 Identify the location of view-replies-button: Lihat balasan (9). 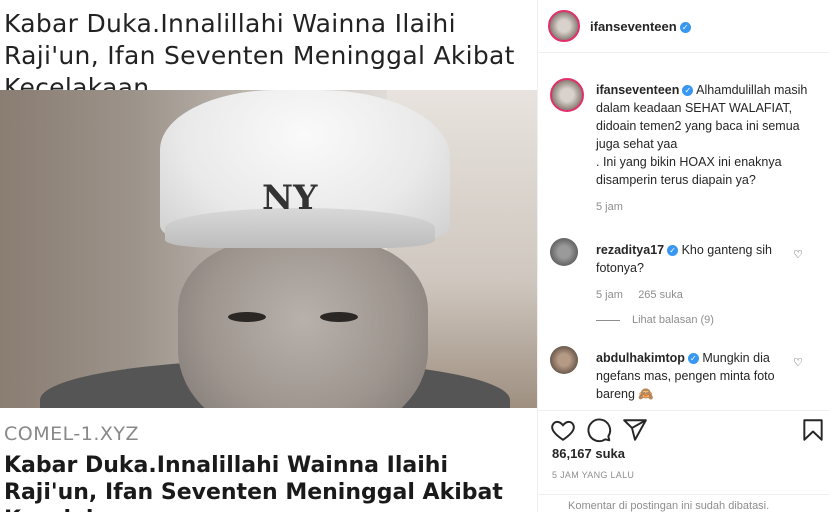
(655, 320).